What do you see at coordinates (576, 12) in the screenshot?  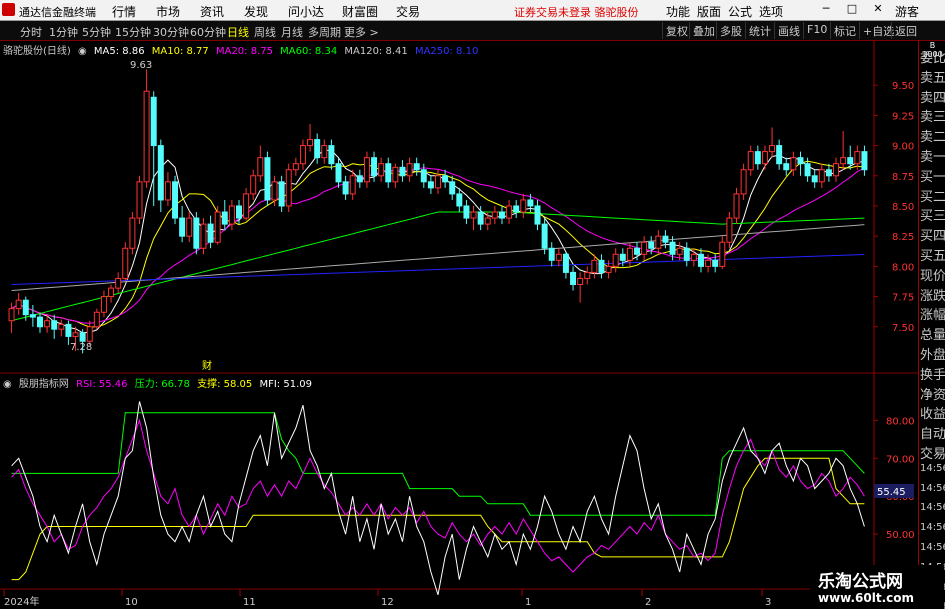 I see `login-alert: 证券交易未登录 骆驼股份` at bounding box center [576, 12].